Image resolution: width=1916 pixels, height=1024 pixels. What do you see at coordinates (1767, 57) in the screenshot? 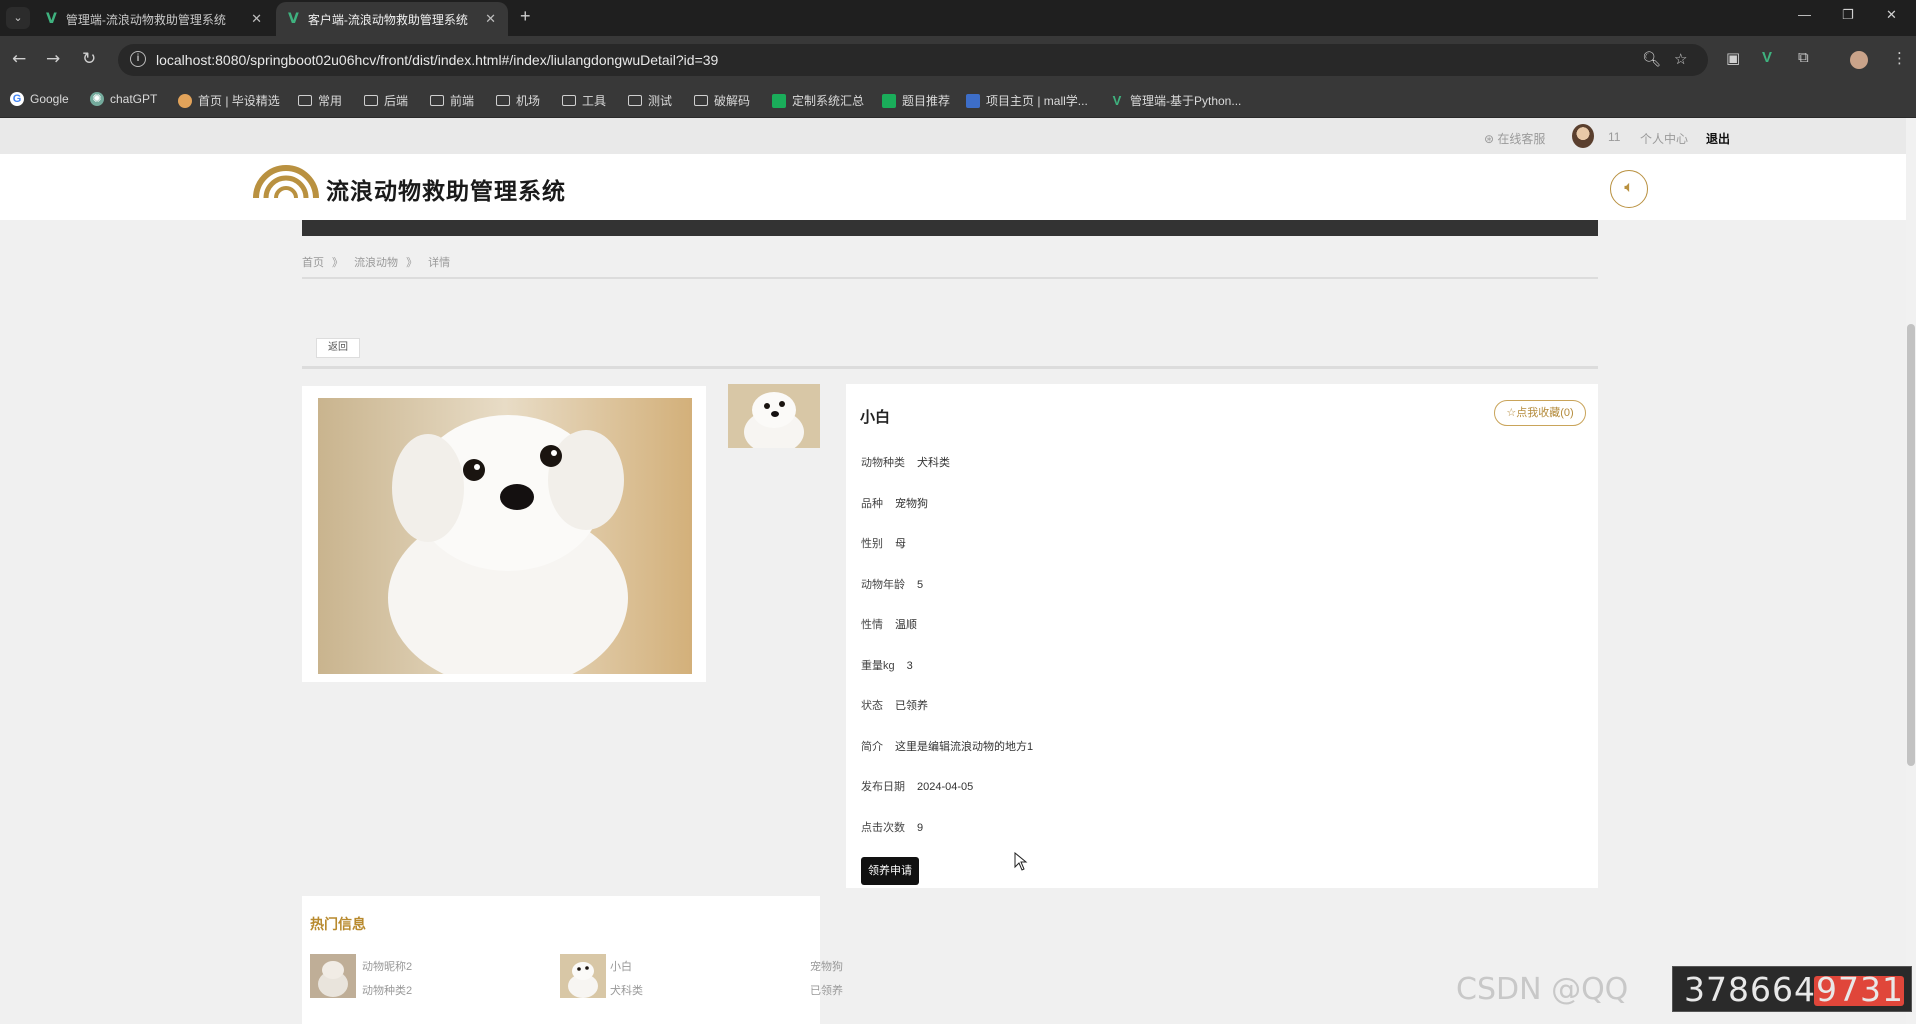
I see `vue-devtools-icon: V` at bounding box center [1767, 57].